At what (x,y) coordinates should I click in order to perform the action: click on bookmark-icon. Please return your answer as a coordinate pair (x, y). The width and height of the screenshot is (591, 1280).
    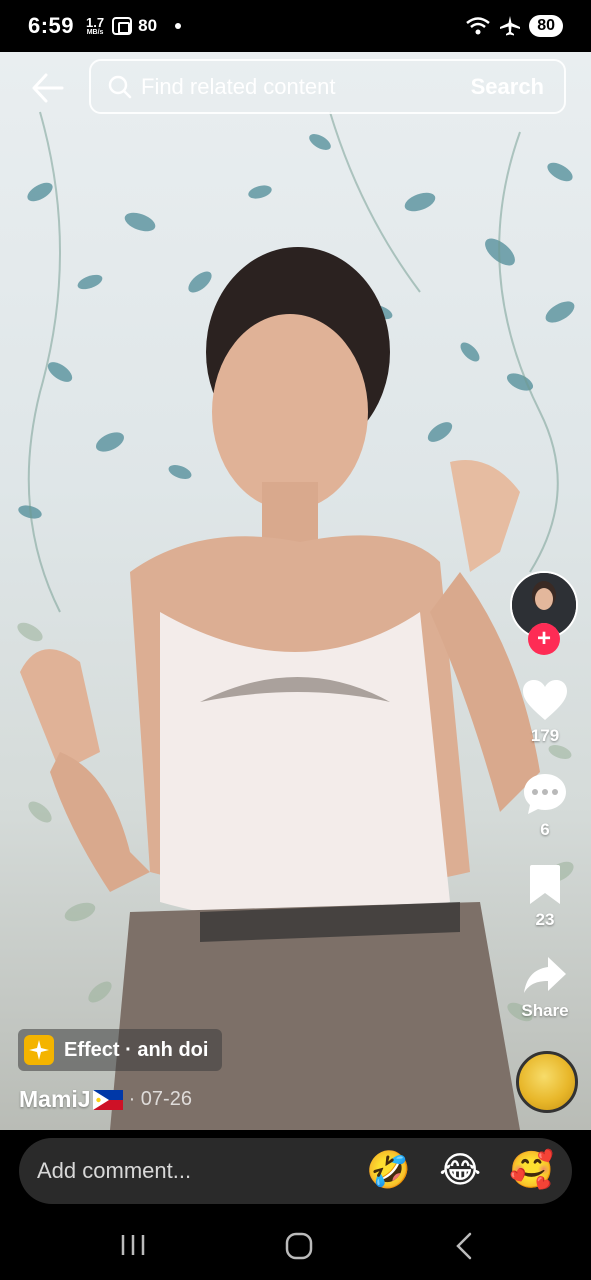
    Looking at the image, I should click on (545, 884).